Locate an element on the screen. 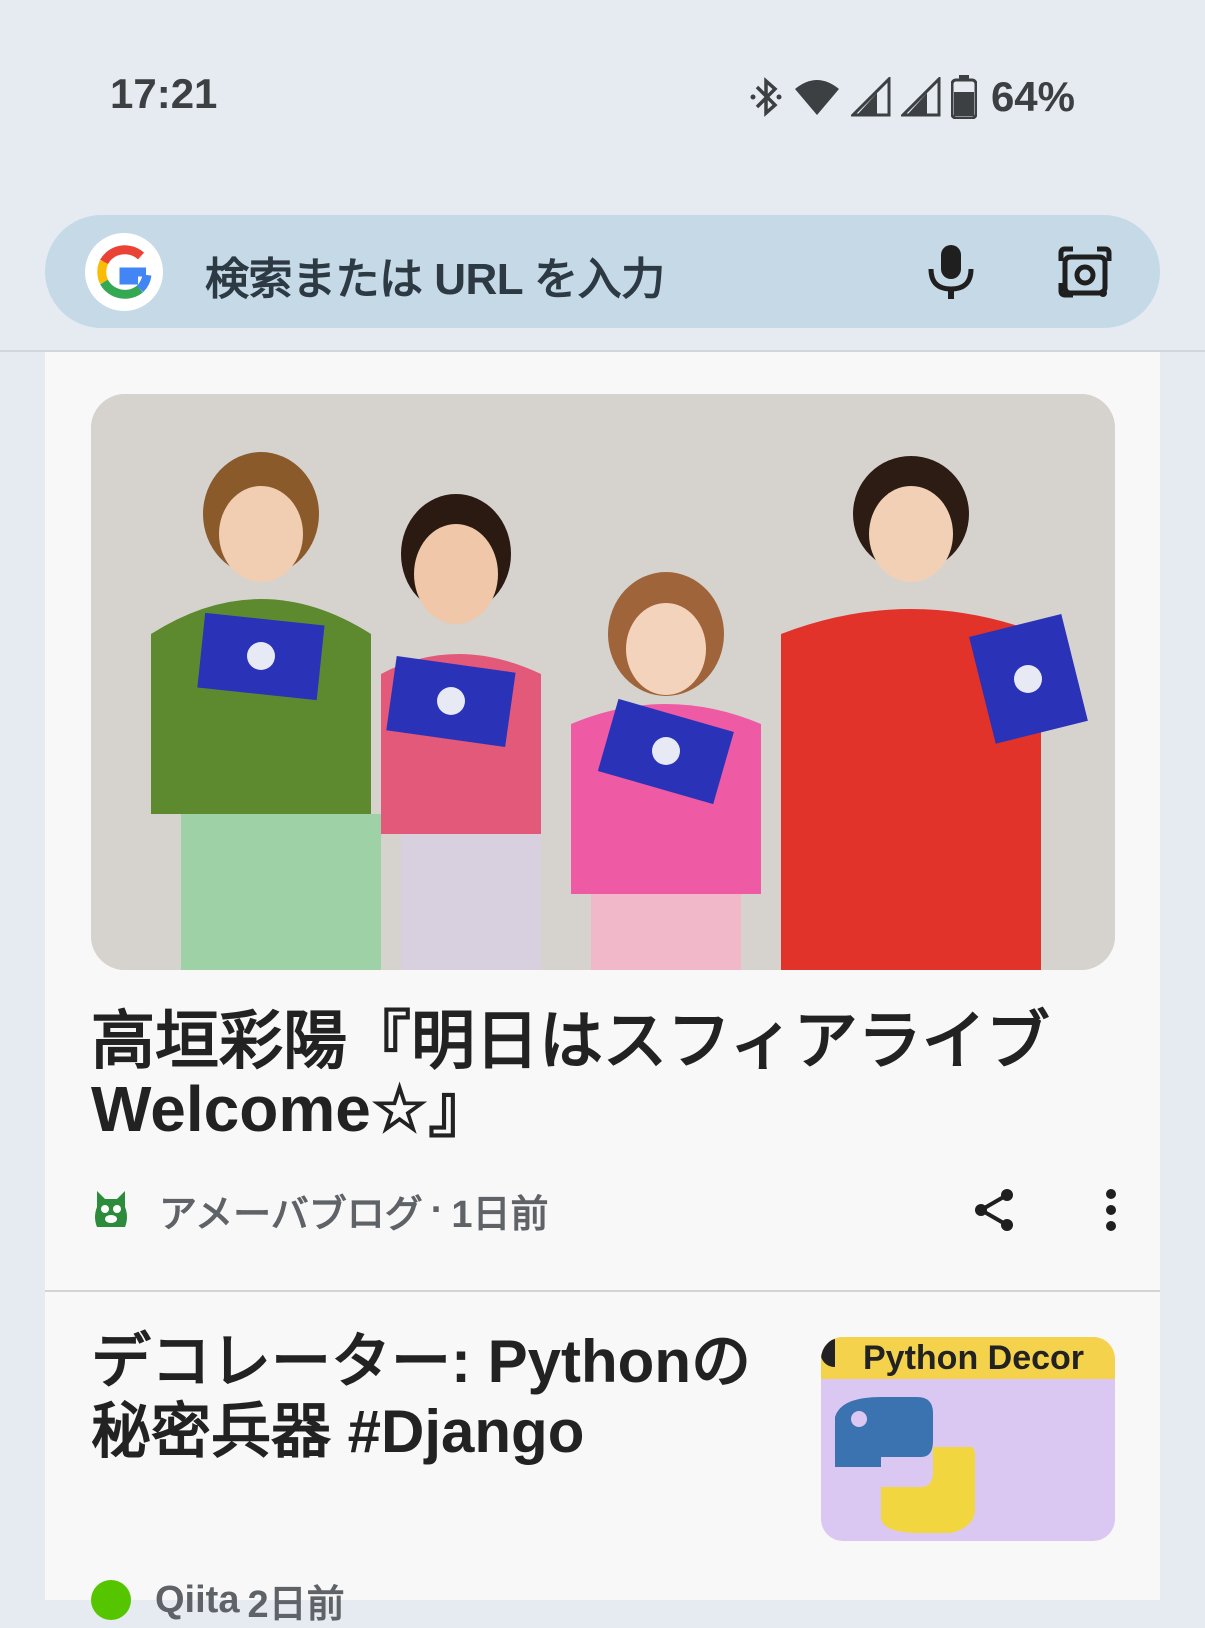 This screenshot has width=1205, height=1628. search-input: 検索または URL を入力 is located at coordinates (435, 275).